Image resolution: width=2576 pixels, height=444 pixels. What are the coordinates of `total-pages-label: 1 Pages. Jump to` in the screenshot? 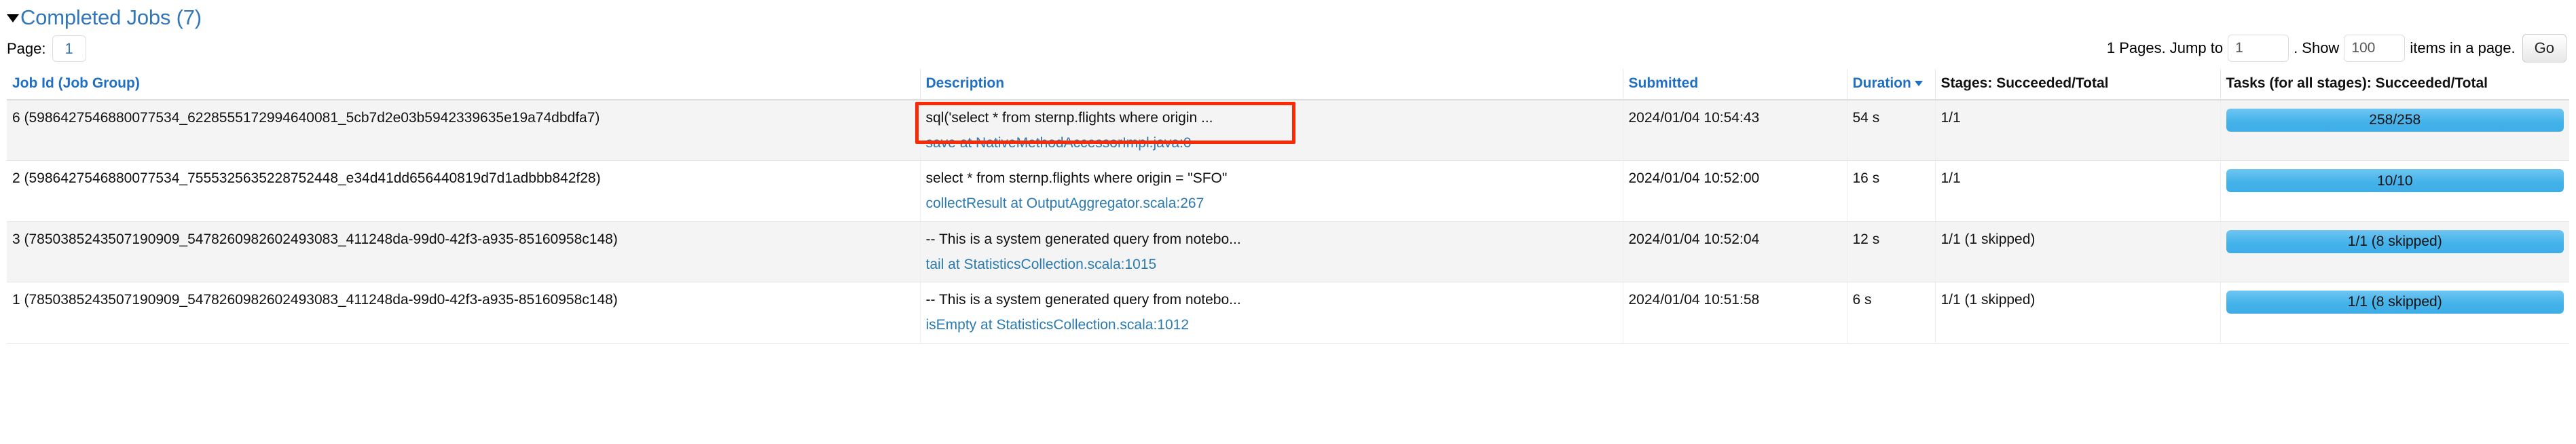 It's located at (2165, 48).